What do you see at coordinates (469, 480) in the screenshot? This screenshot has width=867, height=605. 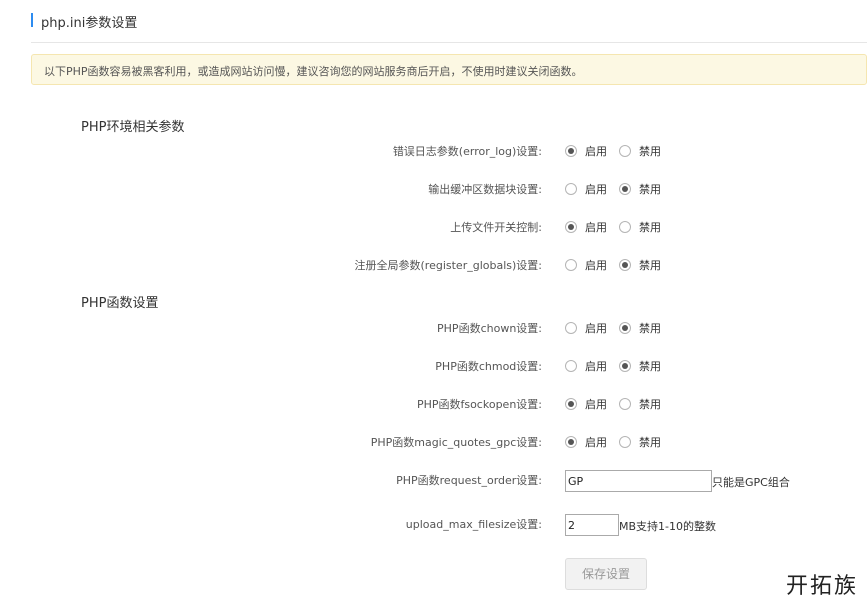 I see `setting-label: PHP函数request_order设置:` at bounding box center [469, 480].